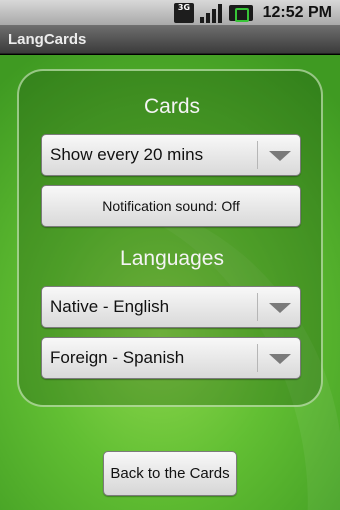 The image size is (340, 510). What do you see at coordinates (117, 357) in the screenshot?
I see `foreign-language-value: Foreign - Spanish` at bounding box center [117, 357].